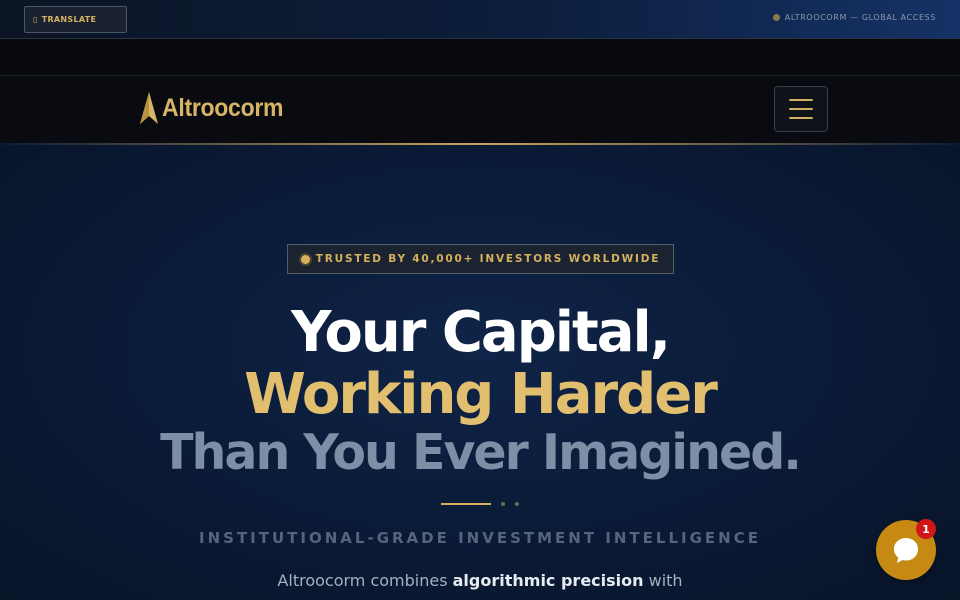 This screenshot has width=960, height=600. I want to click on trust-badge: TRUSTED BY 40,000+ INVESTORS WORLDWIDE, so click(480, 259).